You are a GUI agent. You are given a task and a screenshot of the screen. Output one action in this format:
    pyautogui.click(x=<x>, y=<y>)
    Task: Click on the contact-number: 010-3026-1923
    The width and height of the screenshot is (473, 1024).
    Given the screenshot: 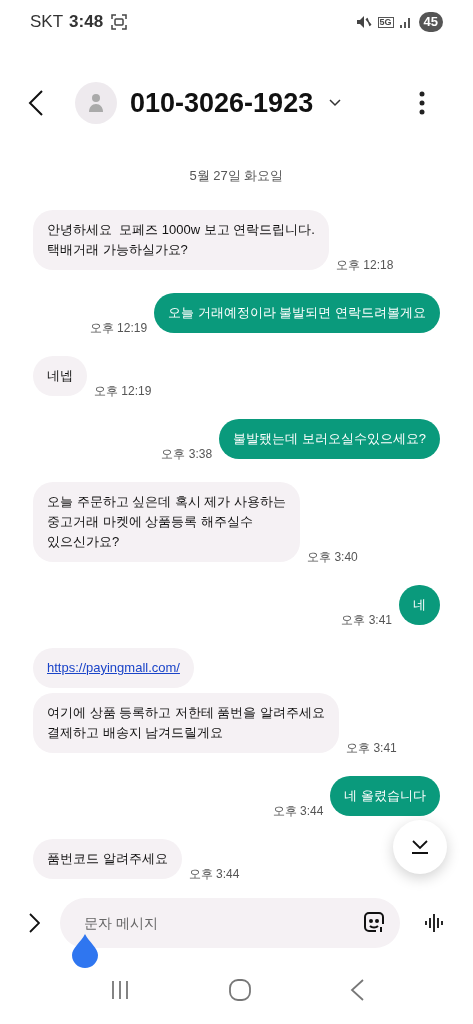 What is the action you would take?
    pyautogui.click(x=222, y=103)
    